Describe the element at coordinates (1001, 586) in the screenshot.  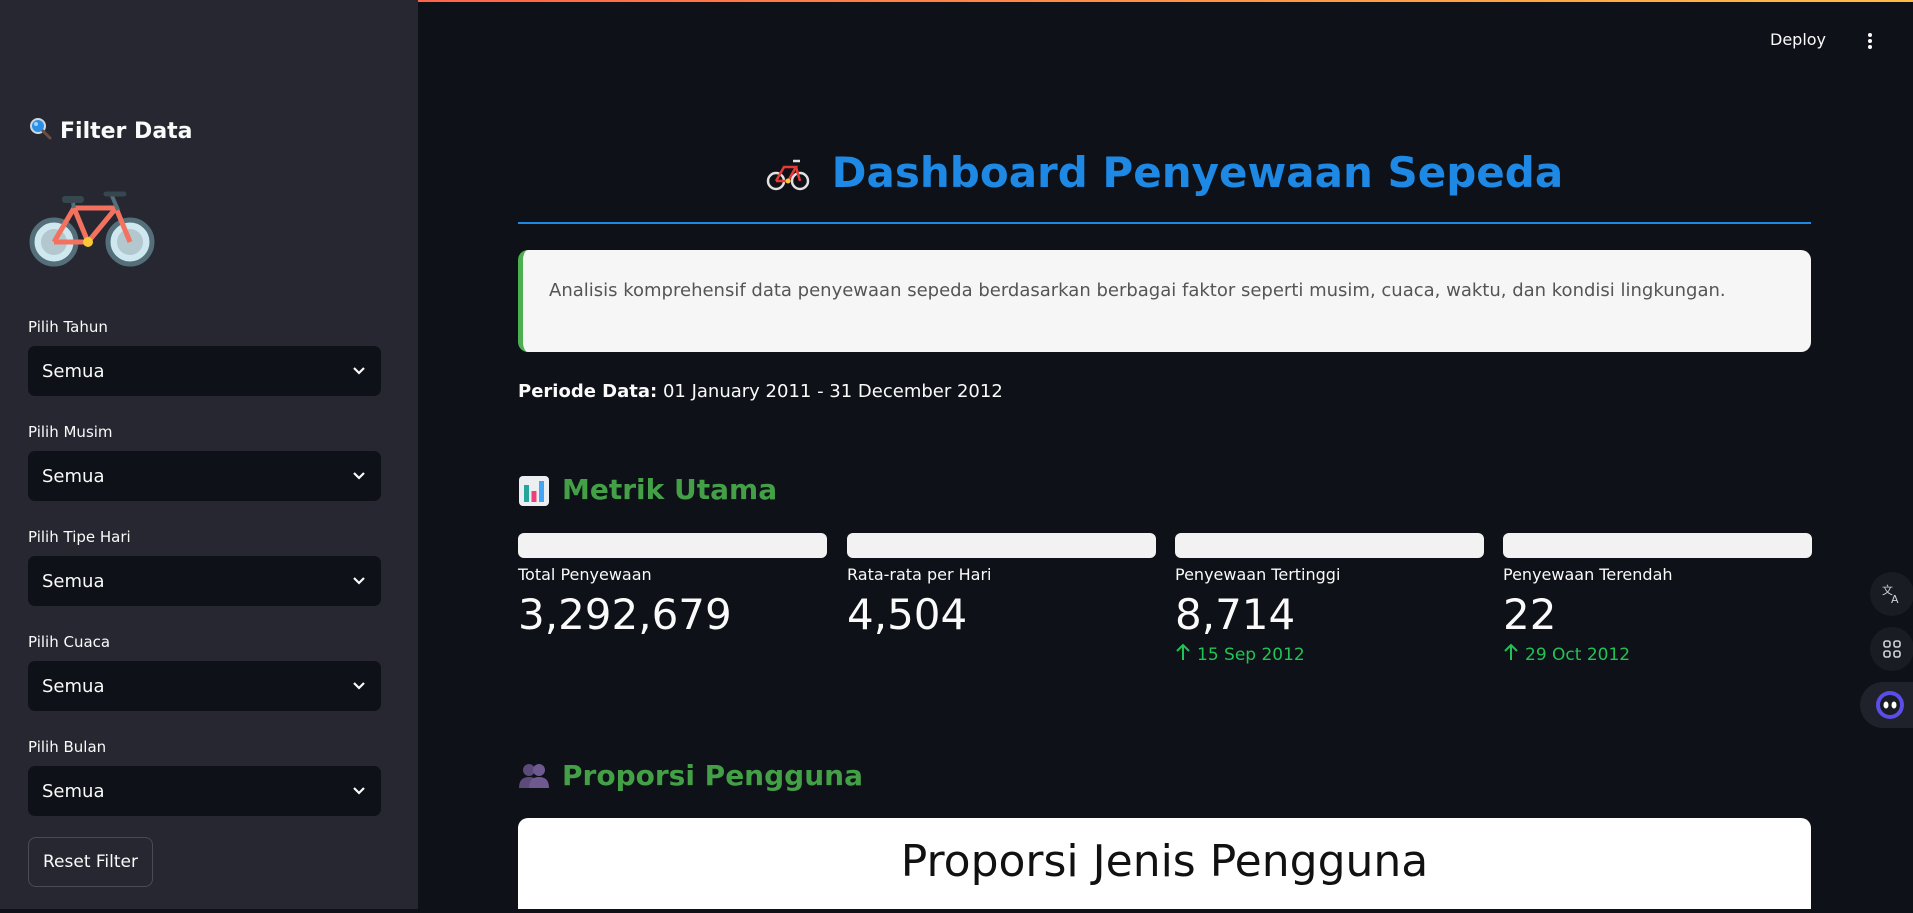
I see `metric-rata-rata: Rata-rata per Hari 4,504` at that location.